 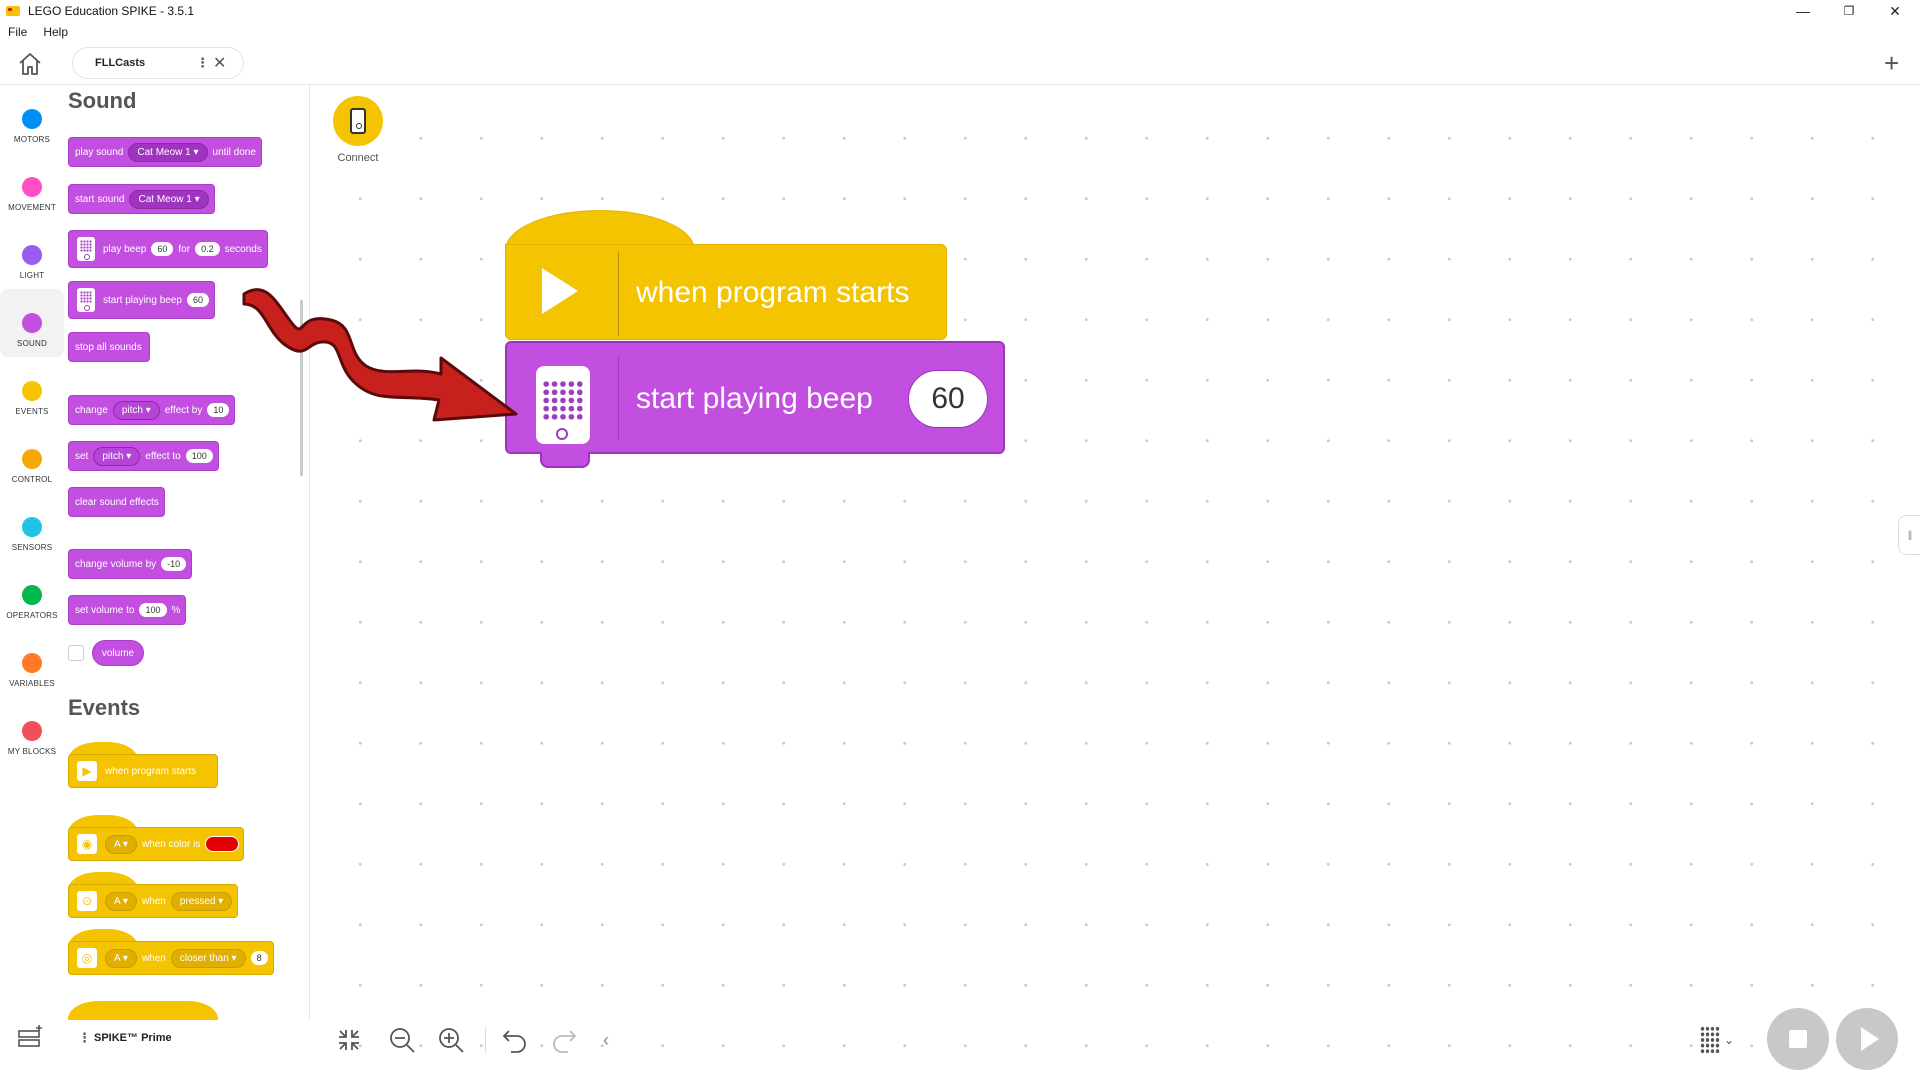 I want to click on extensions-icon, so click(x=31, y=1037).